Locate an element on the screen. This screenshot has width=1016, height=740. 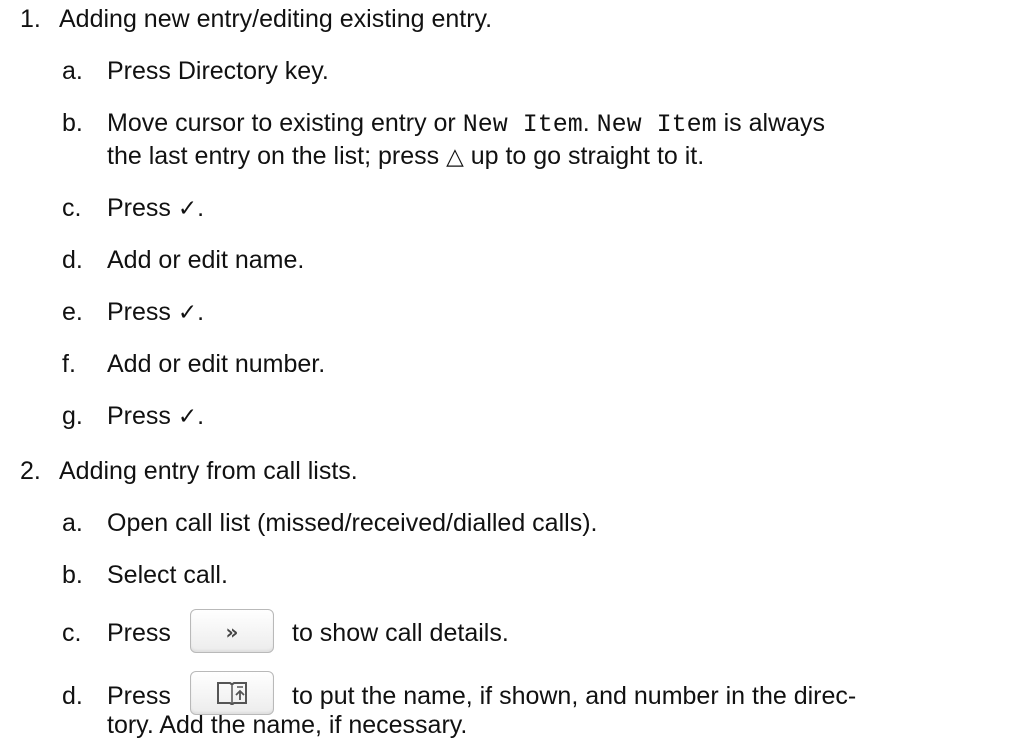
list-item-2: 2. Adding entry from call lists. is located at coordinates (189, 471).